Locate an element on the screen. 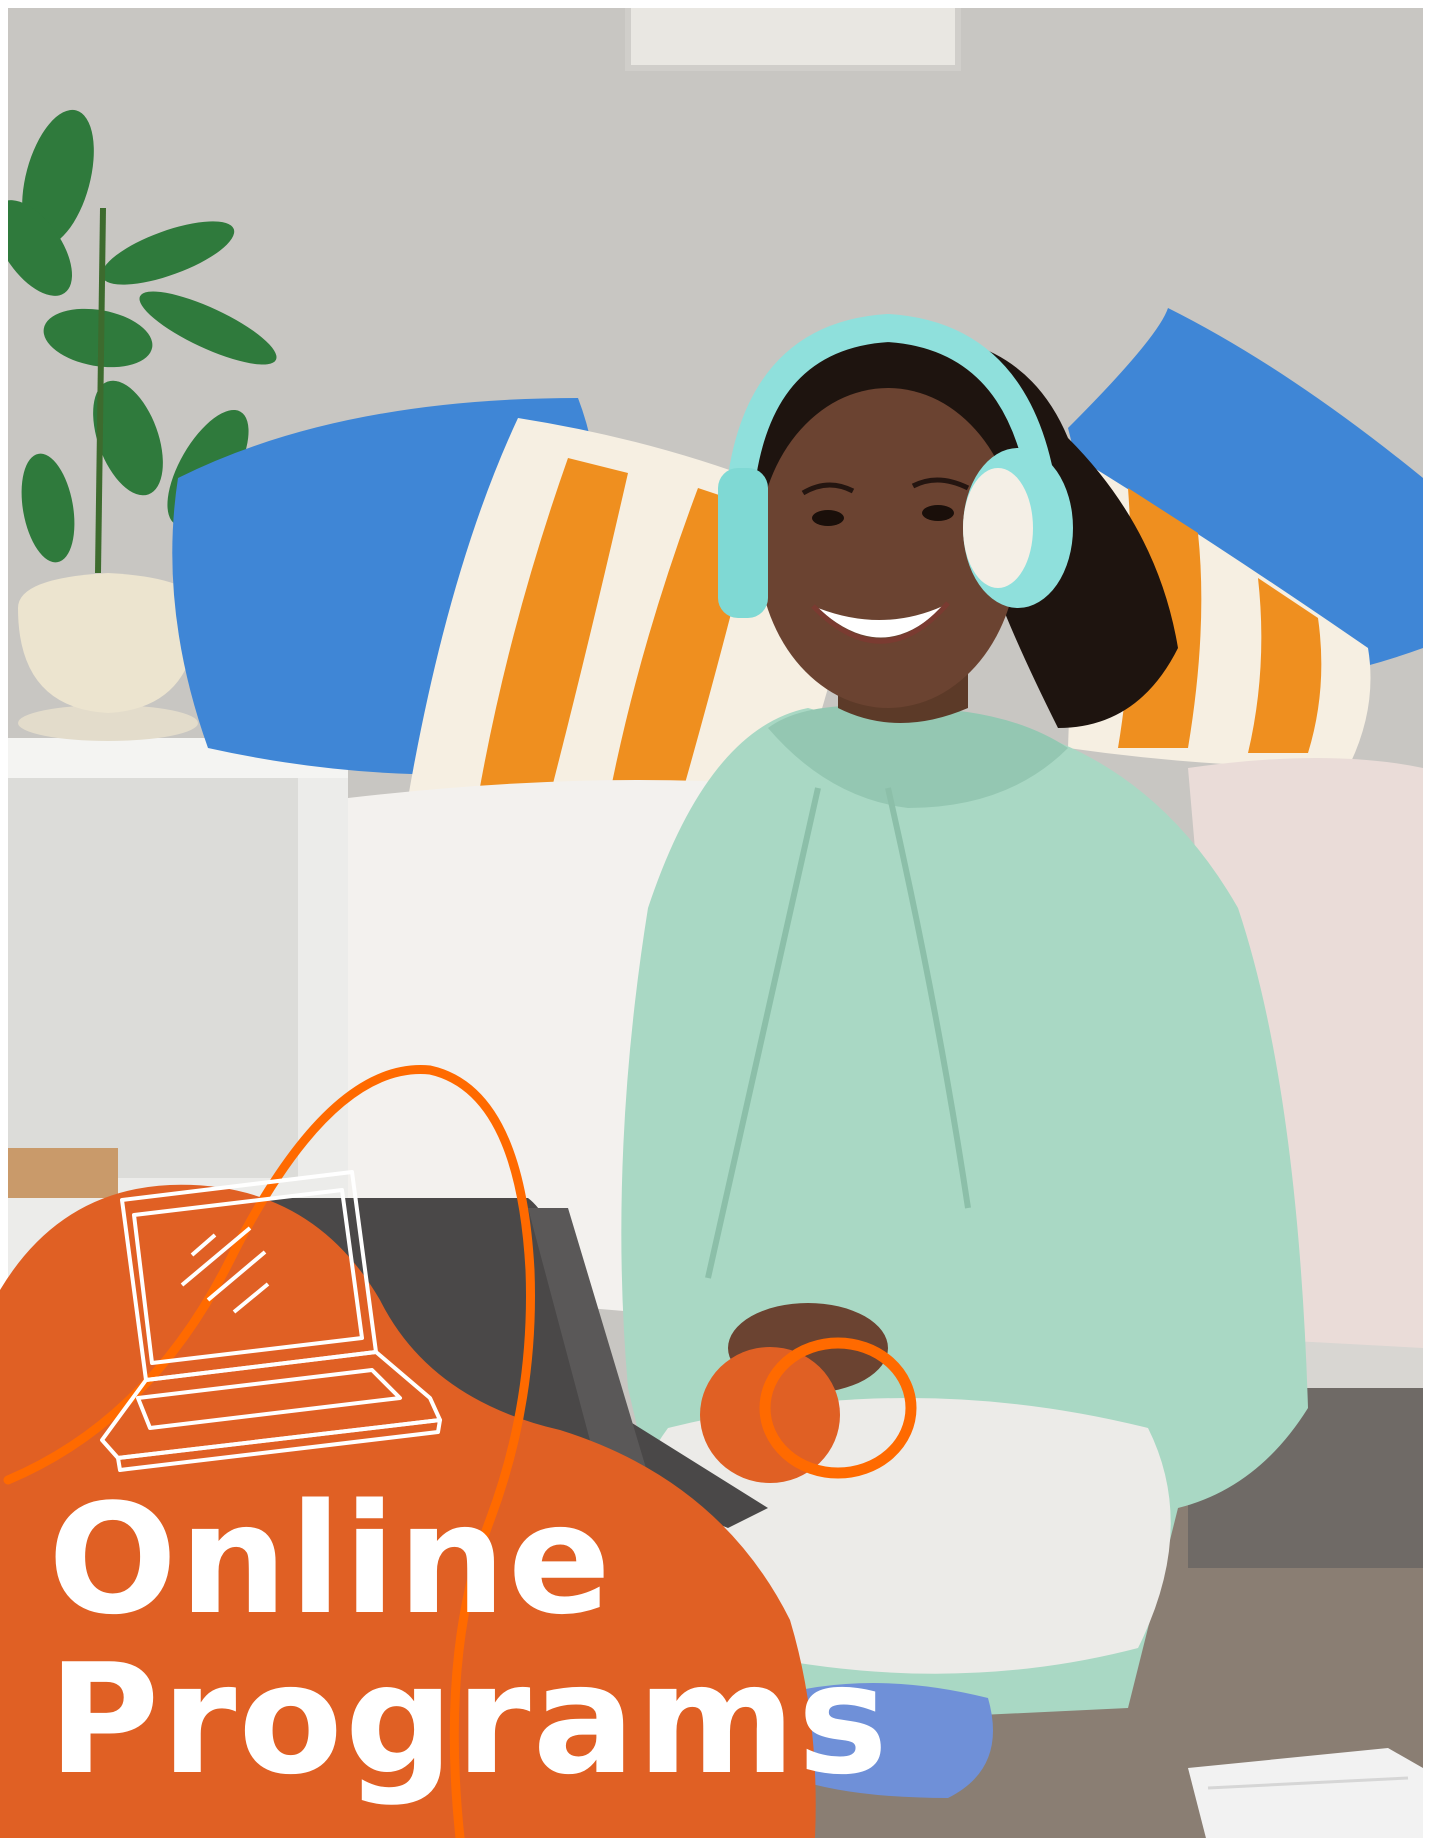  headline-line-2: Programs is located at coordinates (469, 1719).